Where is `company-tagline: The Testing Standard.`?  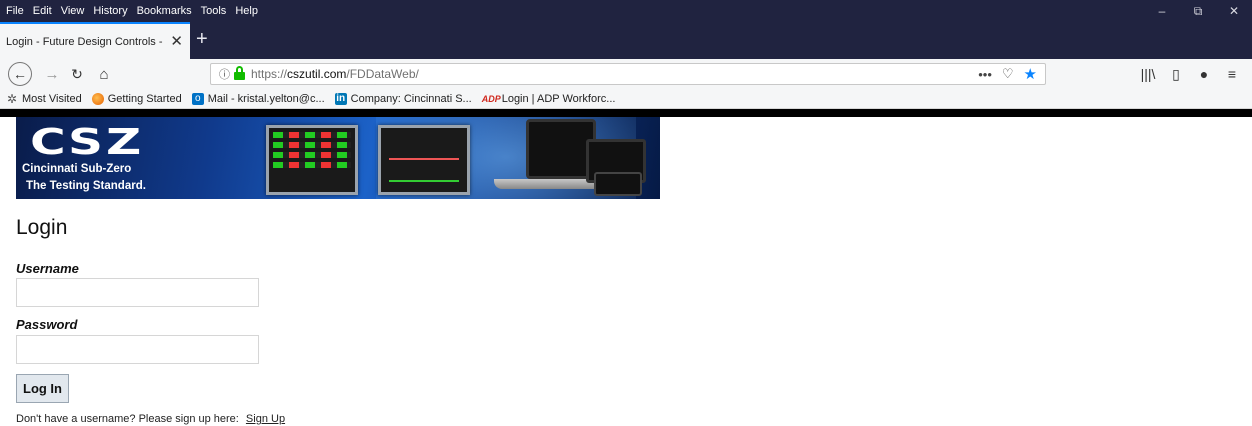
company-tagline: The Testing Standard. is located at coordinates (86, 186).